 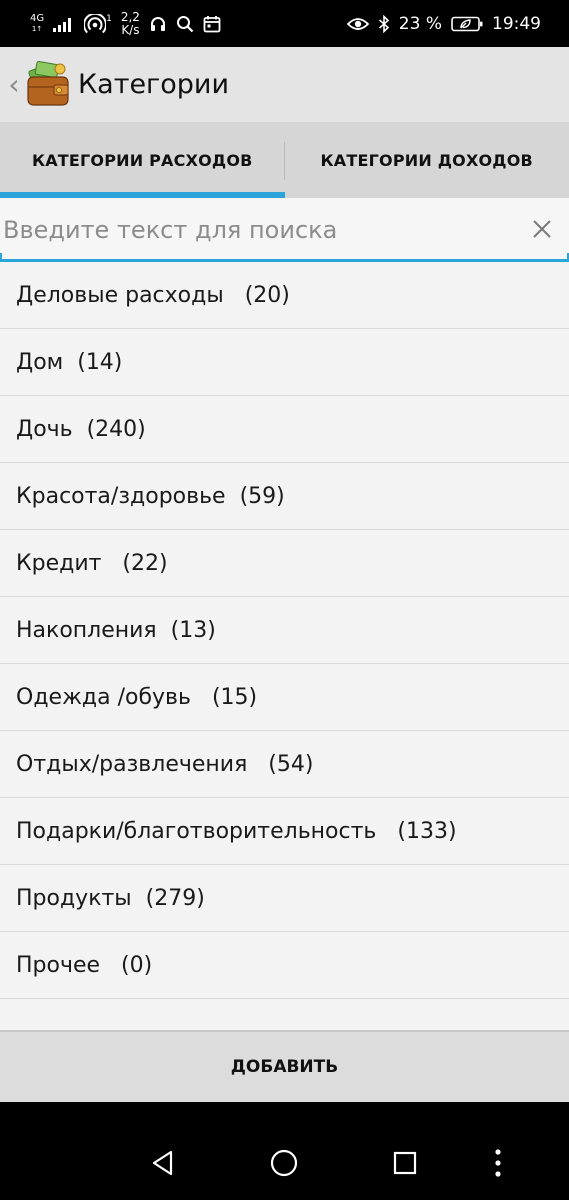 I want to click on list-item: Красота/здоровье (59), so click(x=284, y=496).